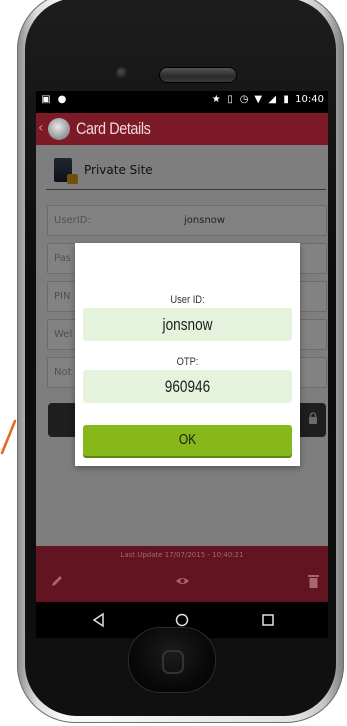 This screenshot has width=347, height=726. I want to click on earpiece-speaker, so click(198, 75).